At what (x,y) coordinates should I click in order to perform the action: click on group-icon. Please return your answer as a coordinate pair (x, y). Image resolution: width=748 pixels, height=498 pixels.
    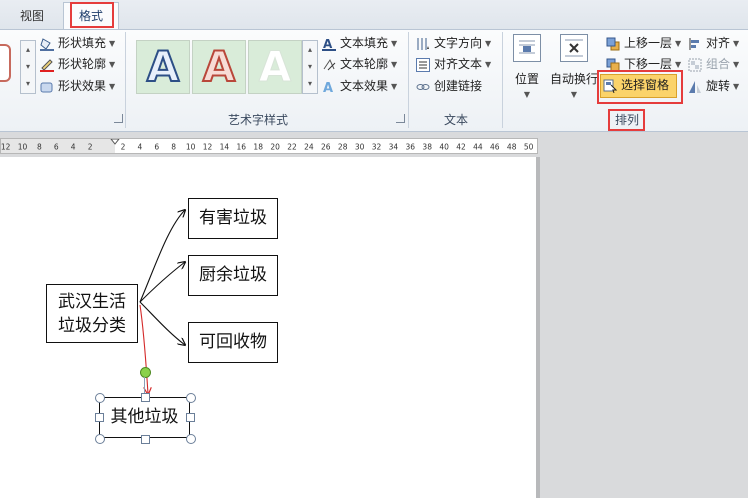
    Looking at the image, I should click on (695, 65).